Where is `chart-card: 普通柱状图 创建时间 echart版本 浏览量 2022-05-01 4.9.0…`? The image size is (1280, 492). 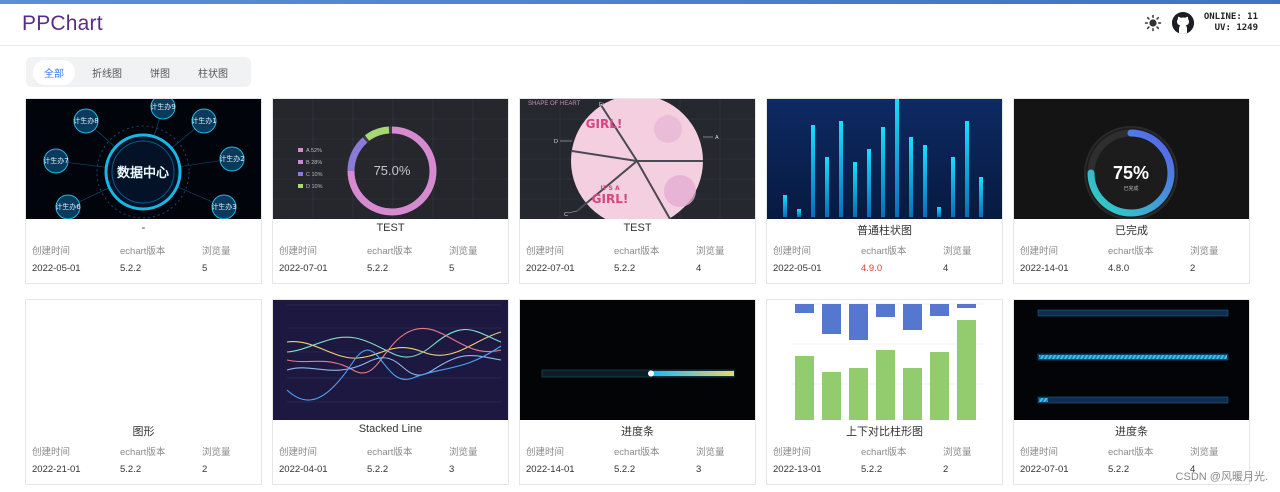
chart-card: 普通柱状图 创建时间 echart版本 浏览量 2022-05-01 4.9.0… is located at coordinates (884, 191).